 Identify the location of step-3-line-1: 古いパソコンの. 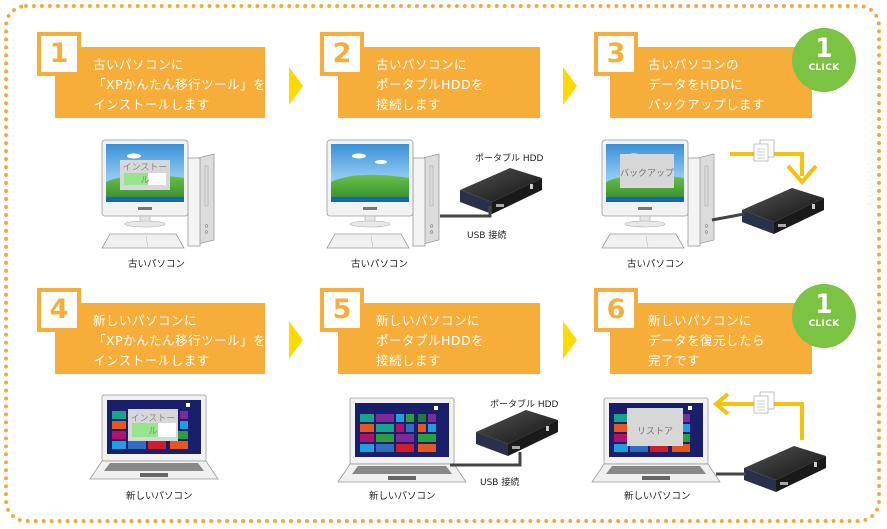
(694, 64).